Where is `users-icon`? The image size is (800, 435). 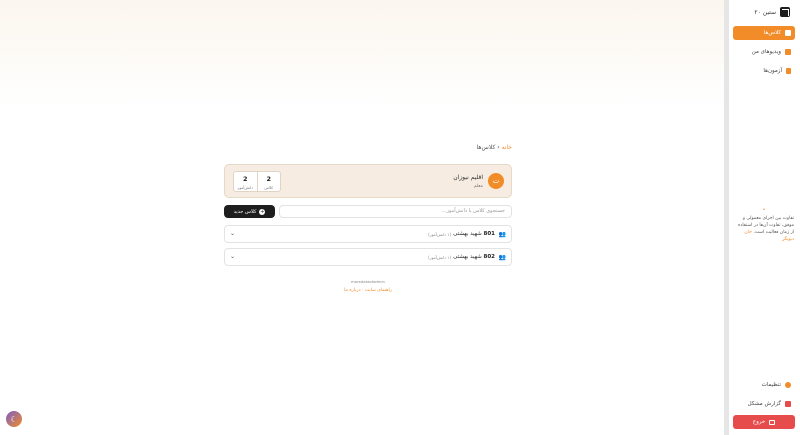
users-icon is located at coordinates (788, 33).